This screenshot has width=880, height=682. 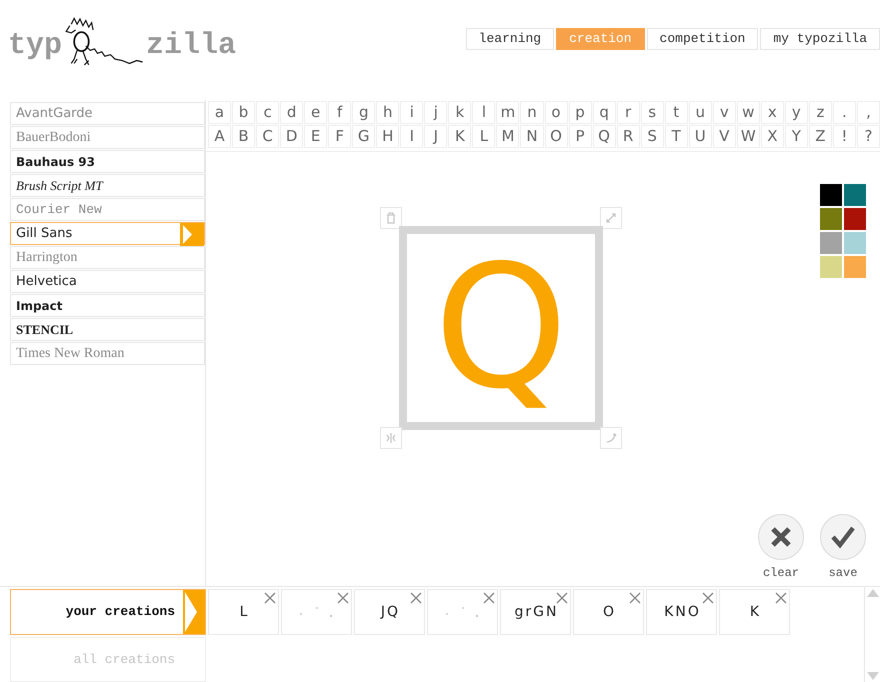 What do you see at coordinates (868, 136) in the screenshot?
I see `letter-key: ?` at bounding box center [868, 136].